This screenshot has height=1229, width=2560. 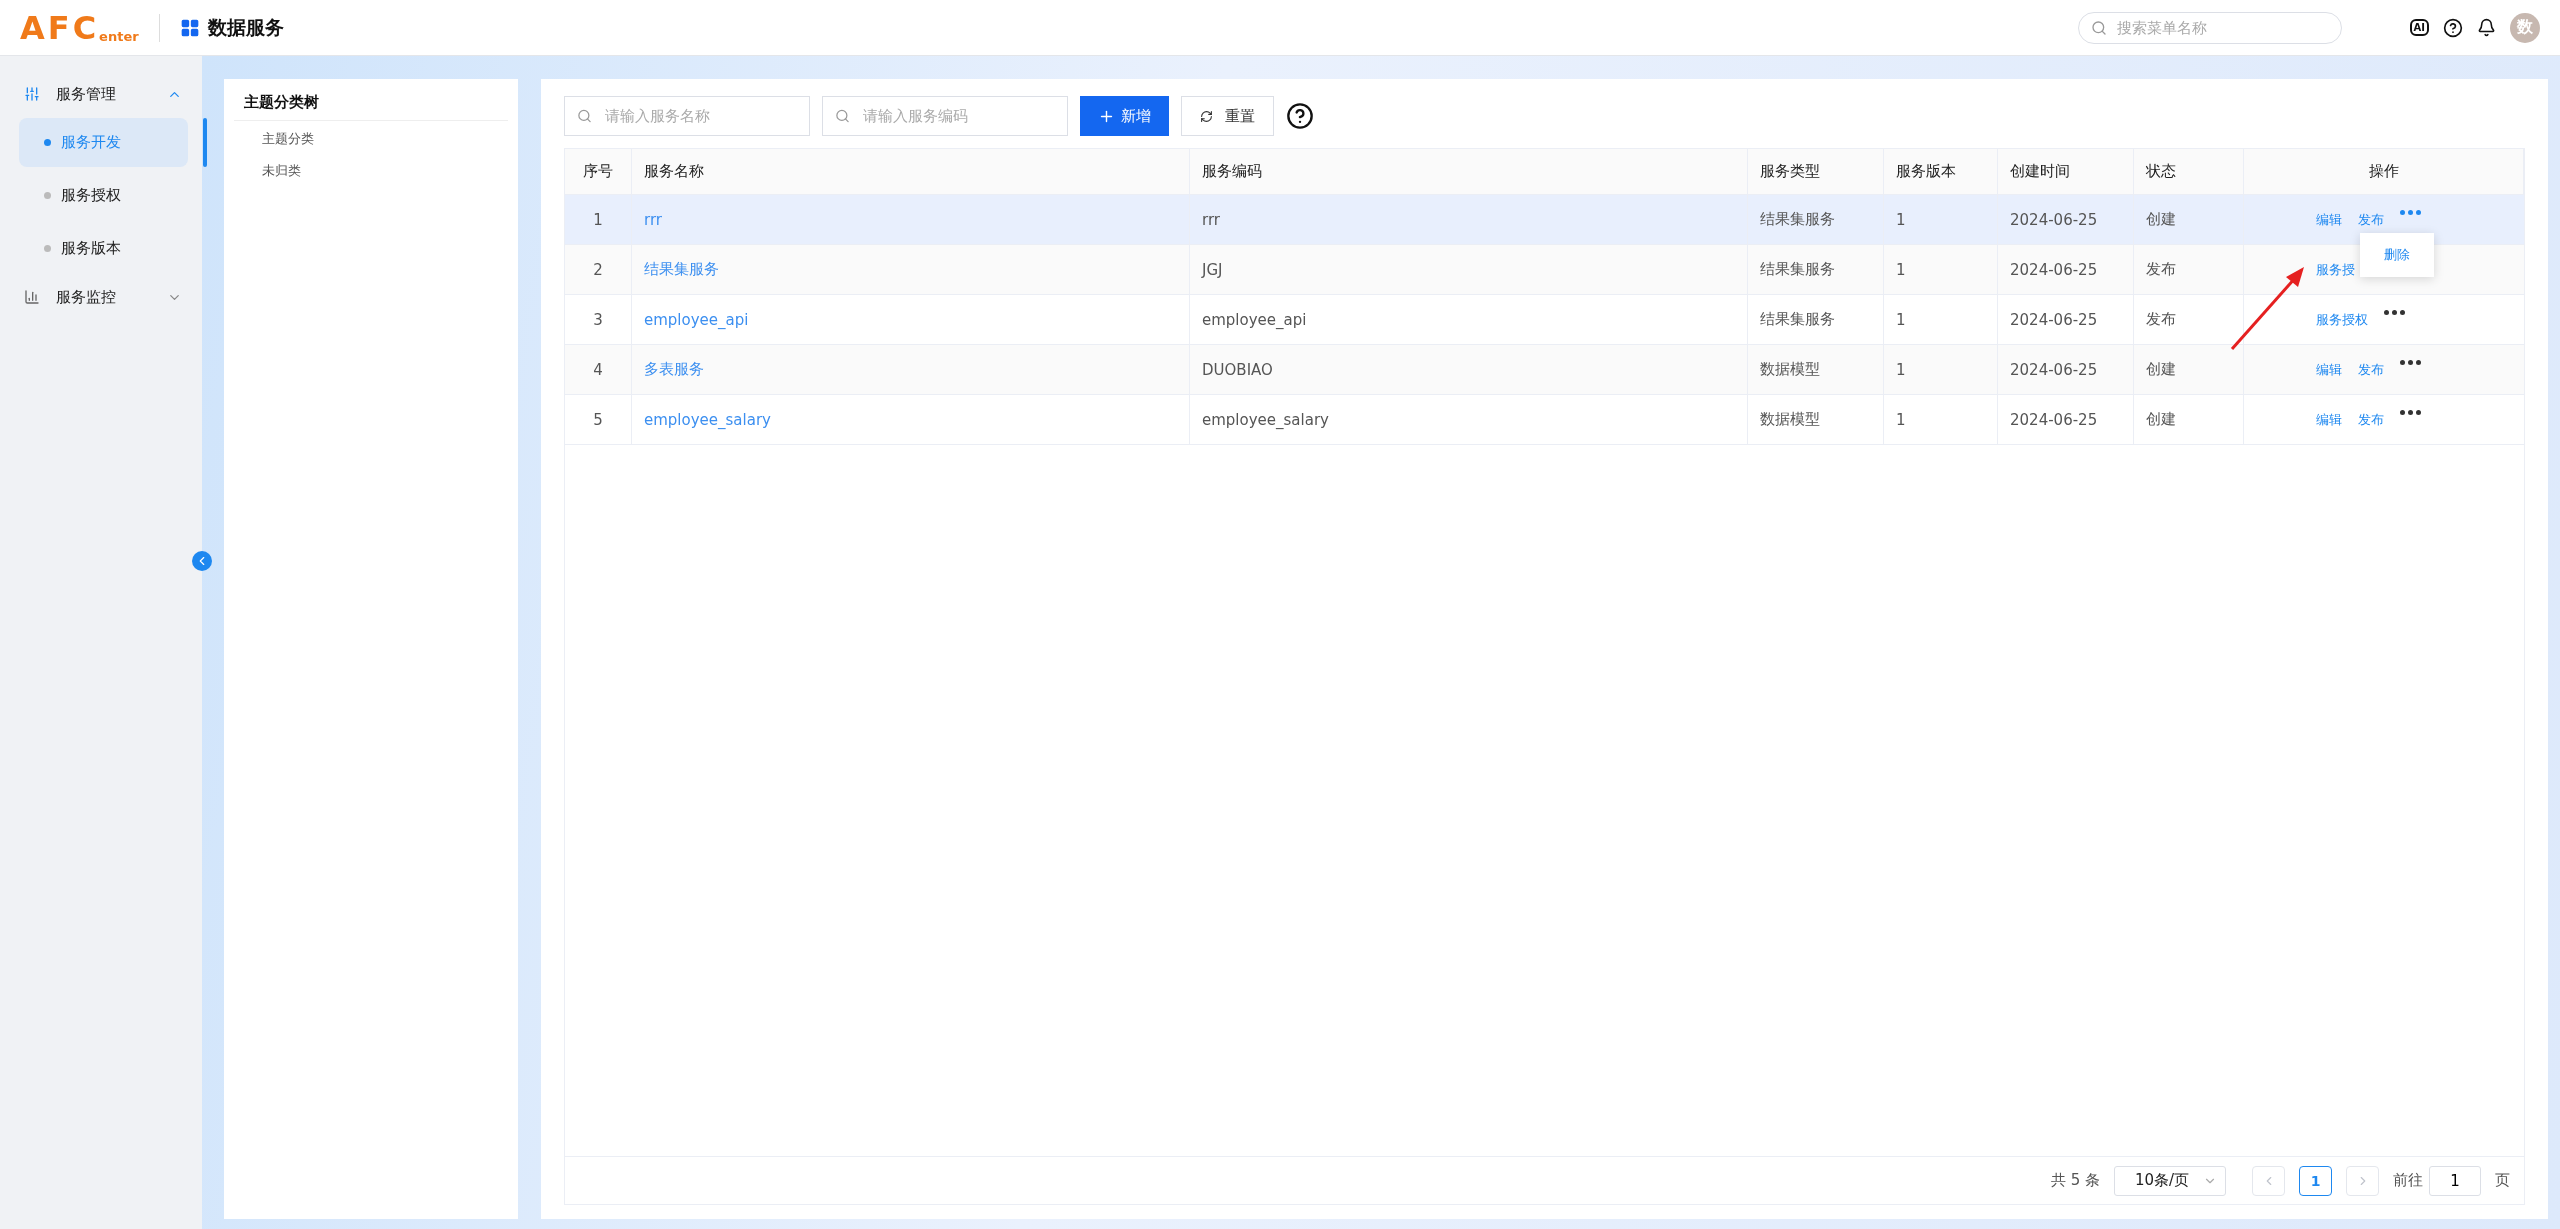 I want to click on afc-logo: AFCenter, so click(x=79, y=27).